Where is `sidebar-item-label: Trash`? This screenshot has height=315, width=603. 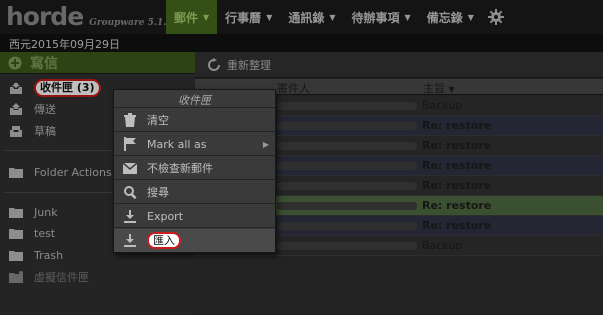 sidebar-item-label: Trash is located at coordinates (49, 255).